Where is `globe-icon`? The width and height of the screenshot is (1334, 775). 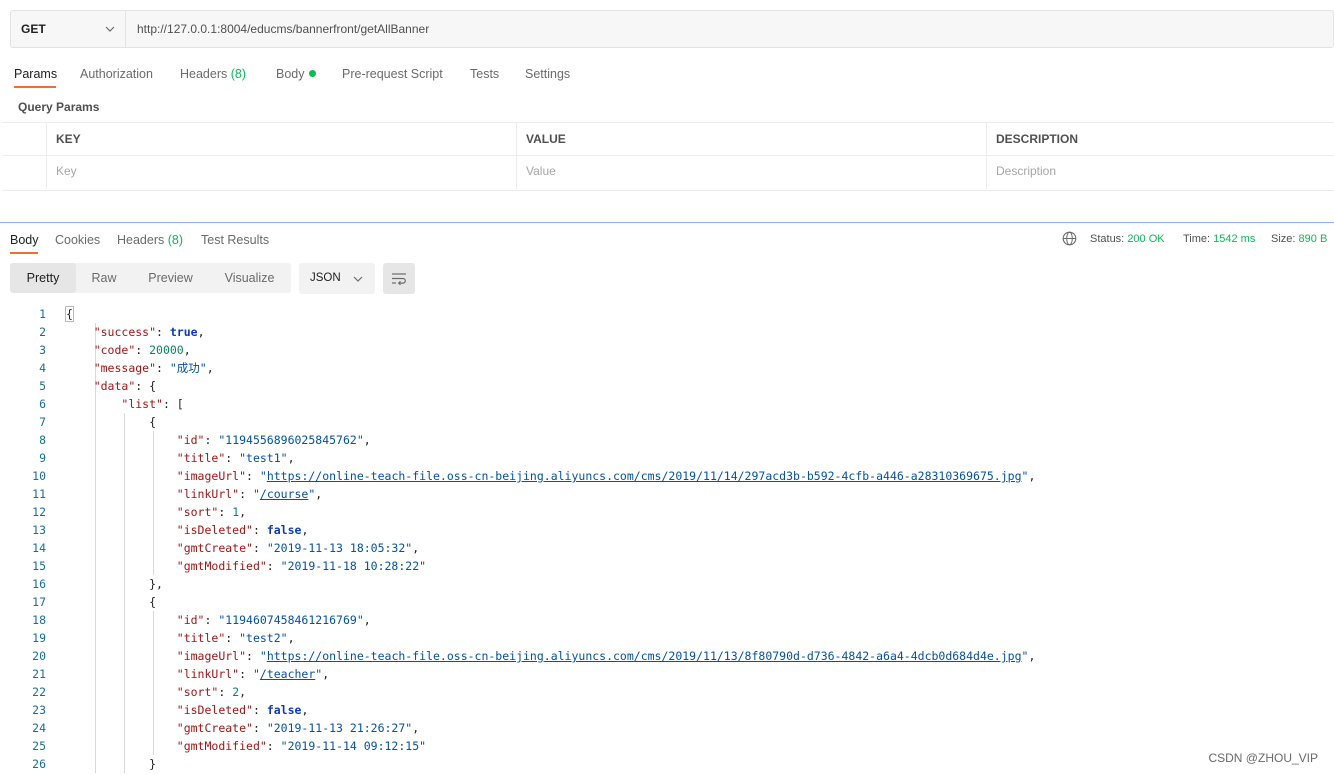 globe-icon is located at coordinates (1069, 238).